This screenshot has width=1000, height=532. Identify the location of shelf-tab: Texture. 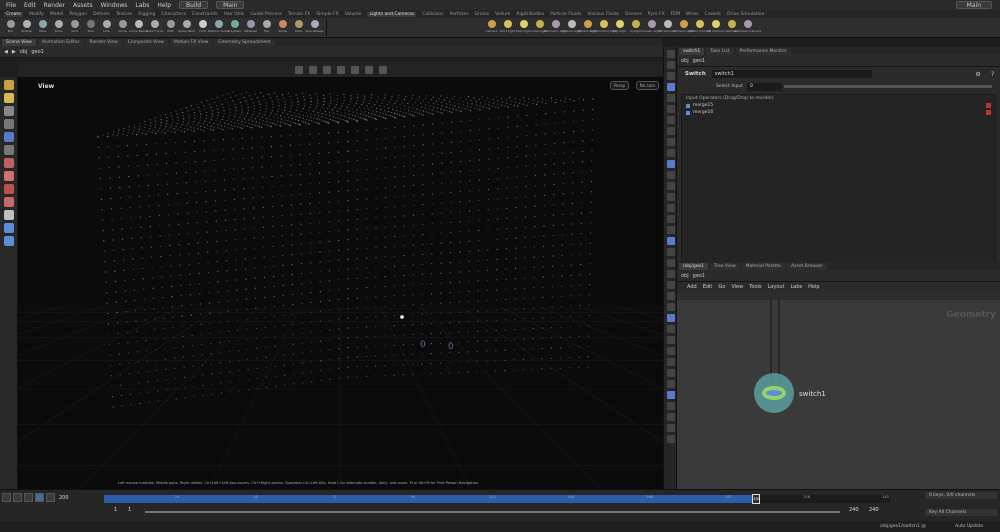
(124, 14).